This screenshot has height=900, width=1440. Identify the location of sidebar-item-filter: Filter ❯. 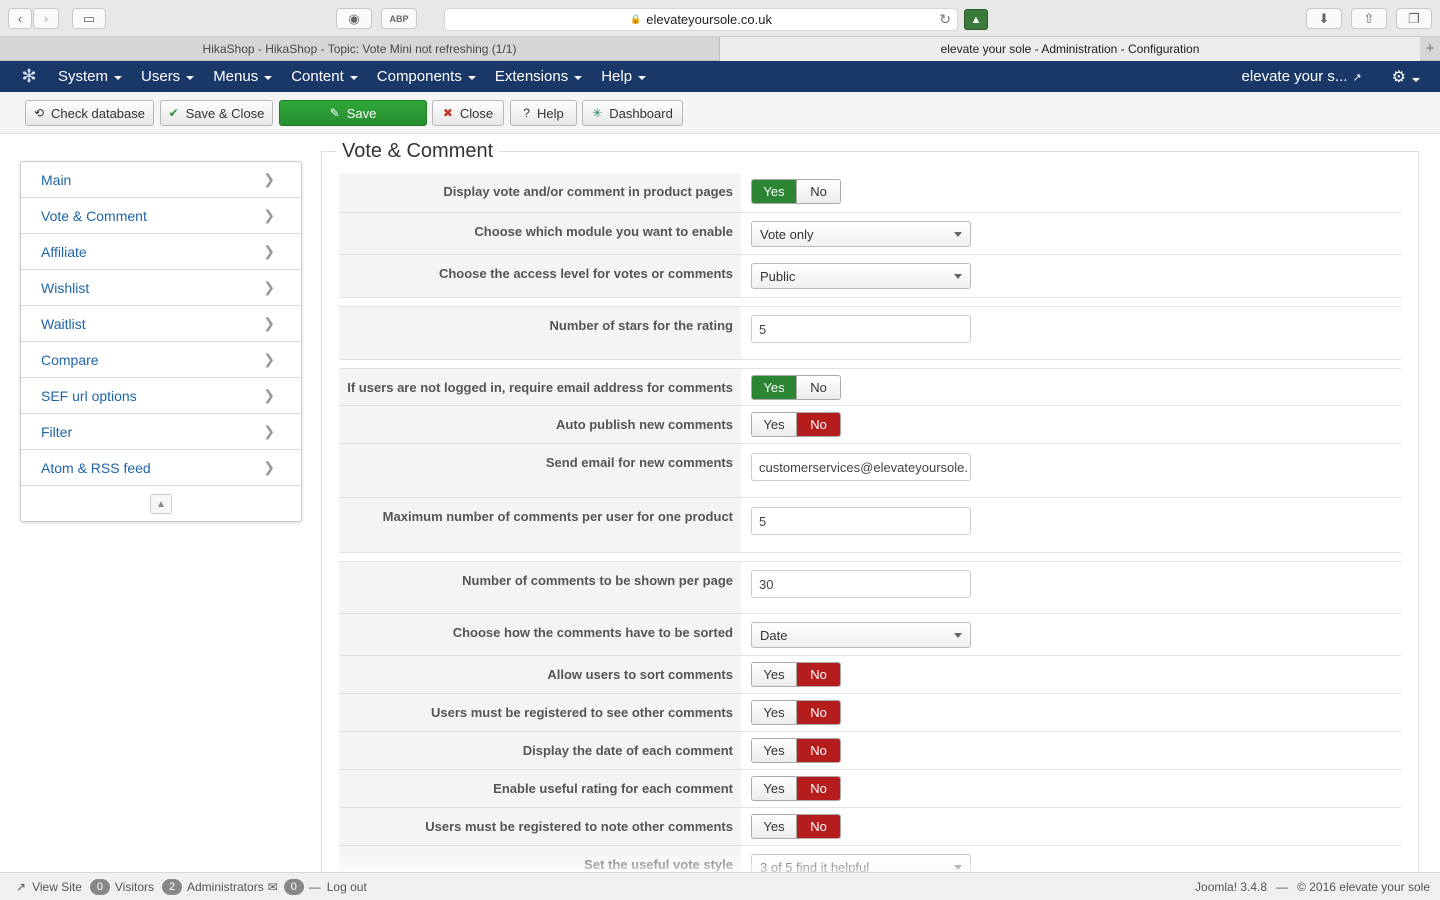
(161, 432).